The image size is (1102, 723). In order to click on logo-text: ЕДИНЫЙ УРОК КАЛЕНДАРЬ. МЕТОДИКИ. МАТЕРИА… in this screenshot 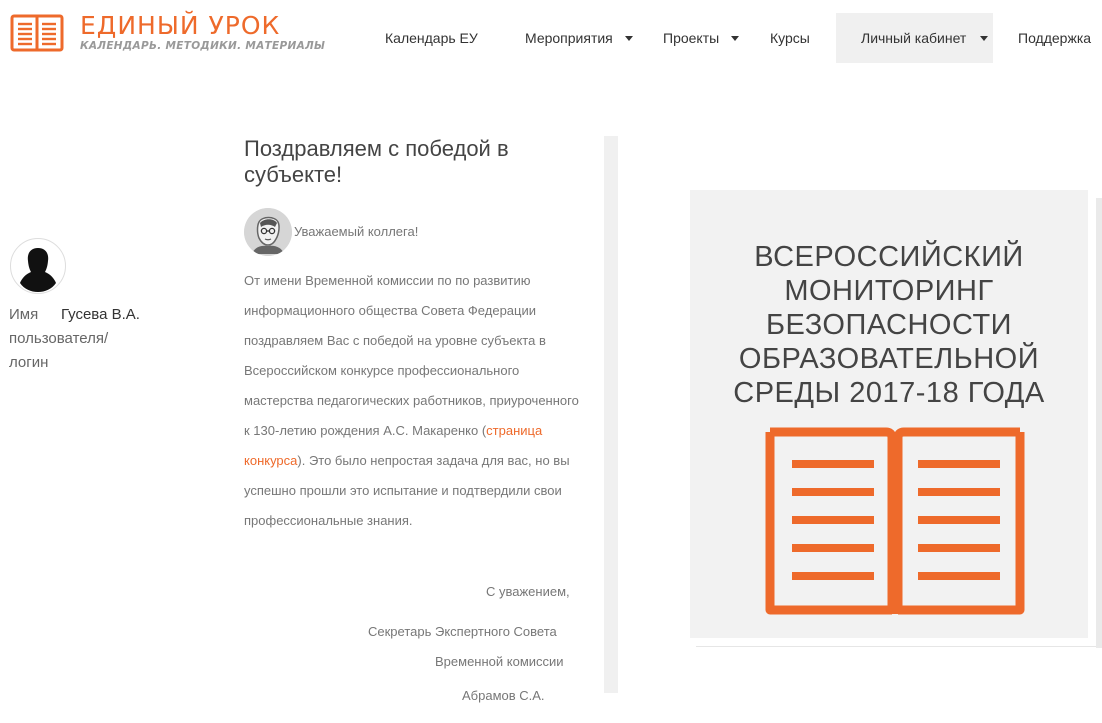, I will do `click(203, 32)`.